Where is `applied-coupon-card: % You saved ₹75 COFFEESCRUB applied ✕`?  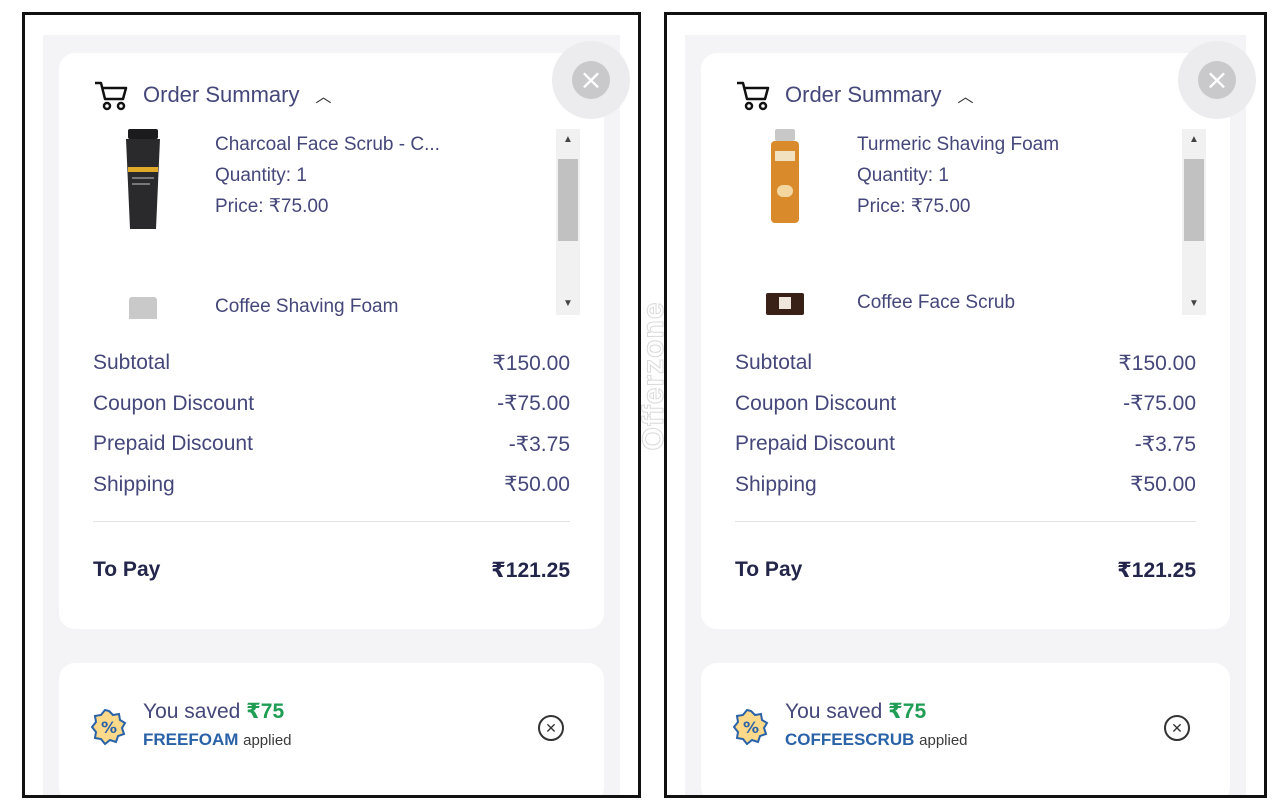
applied-coupon-card: % You saved ₹75 COFFEESCRUB applied ✕ is located at coordinates (965, 729).